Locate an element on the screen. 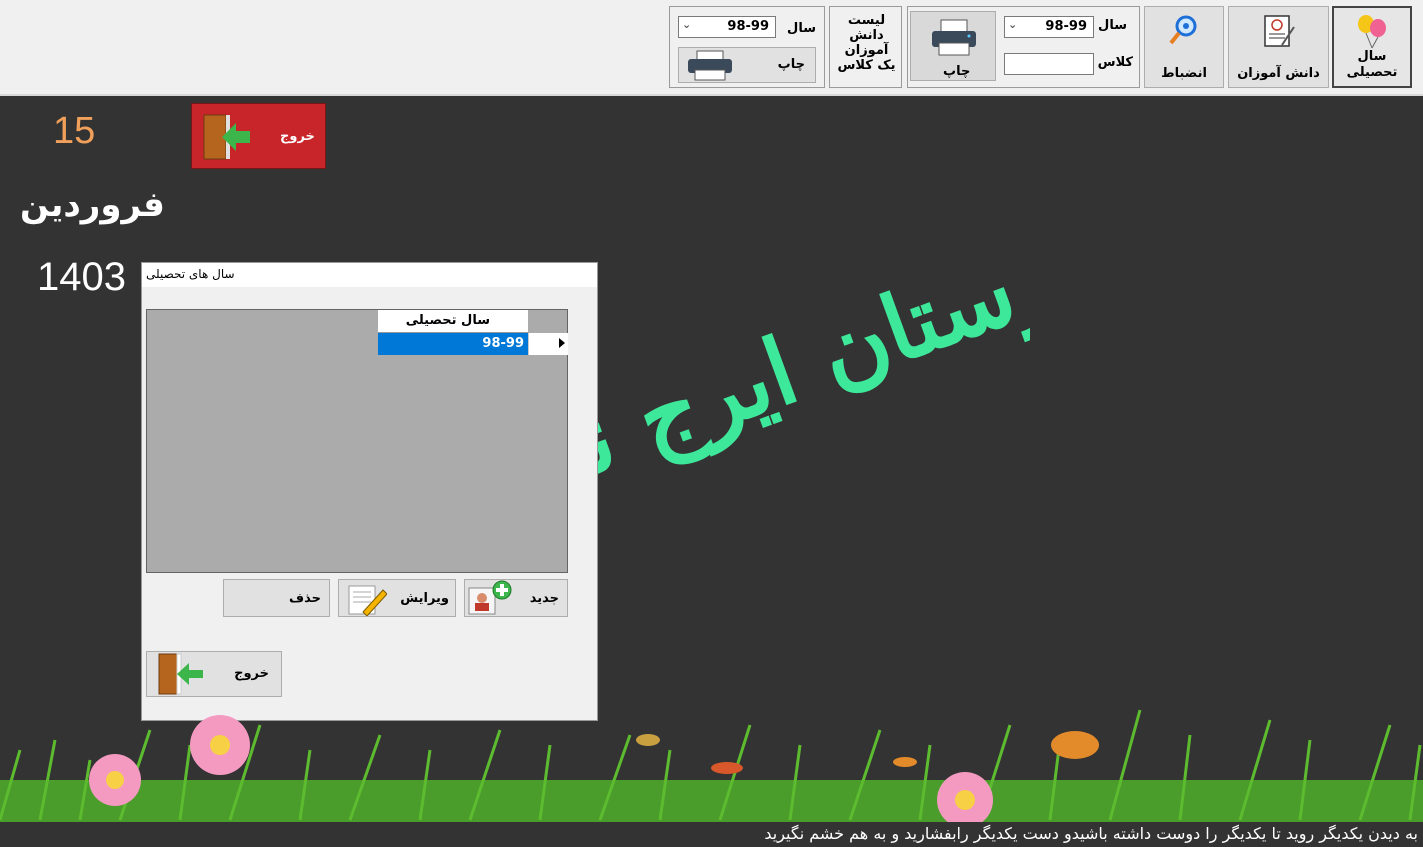 The image size is (1423, 847). magnifier-icon is located at coordinates (1183, 30).